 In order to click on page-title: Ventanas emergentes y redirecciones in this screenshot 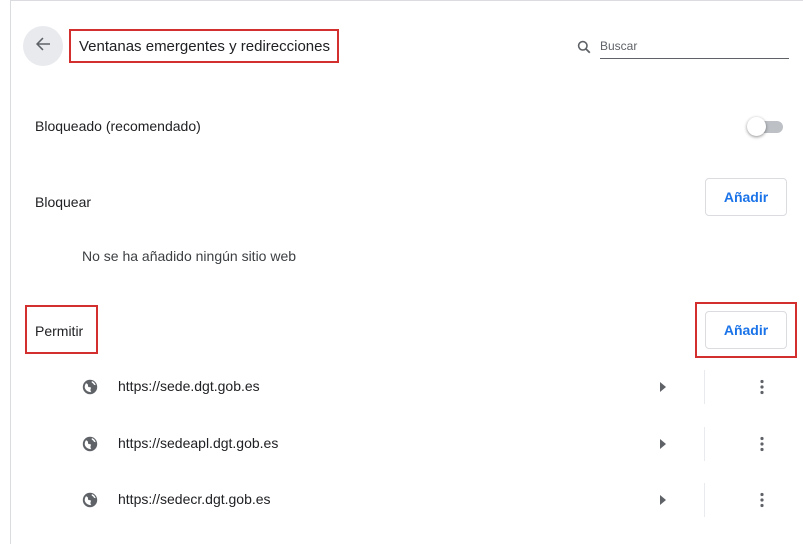, I will do `click(204, 46)`.